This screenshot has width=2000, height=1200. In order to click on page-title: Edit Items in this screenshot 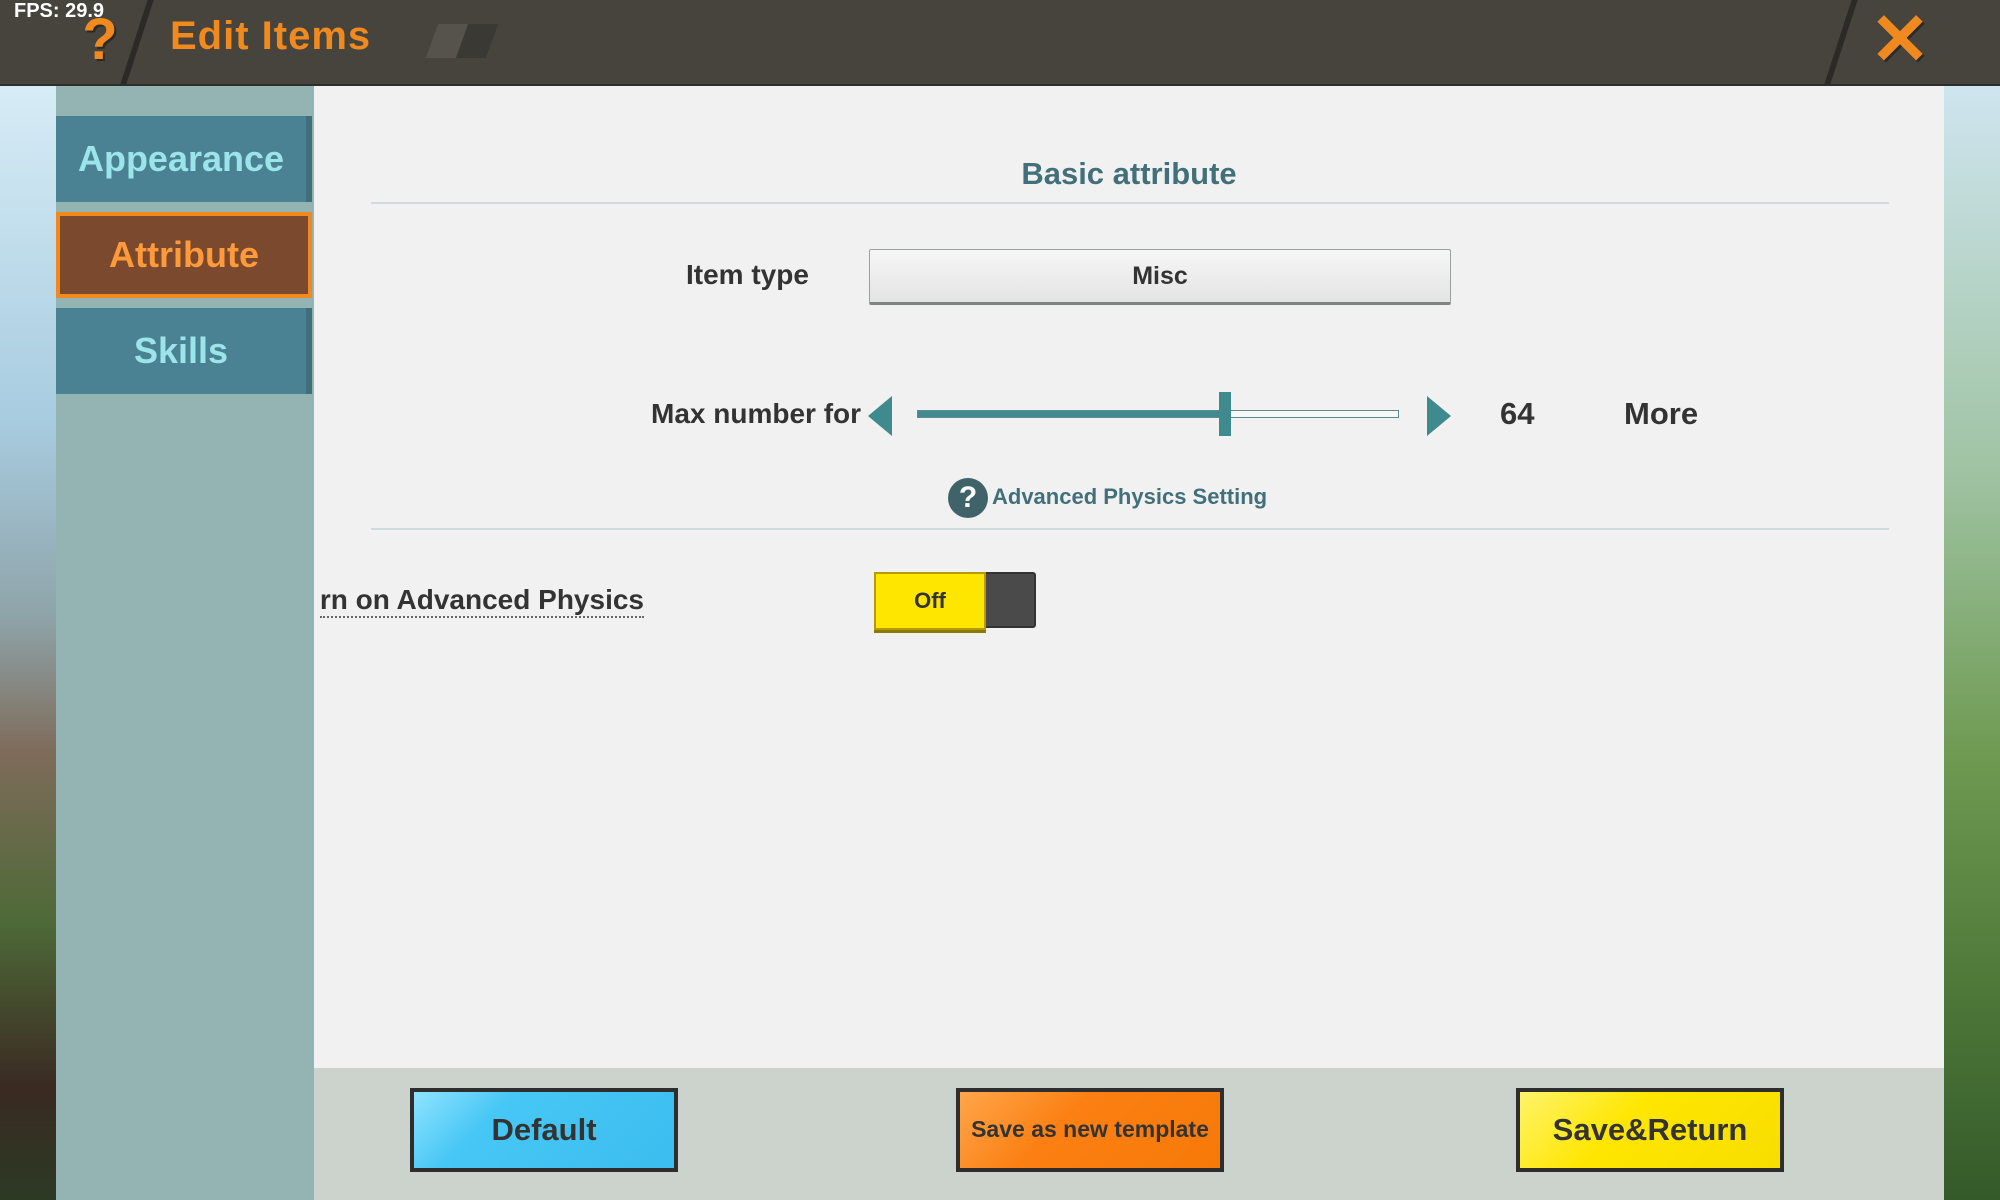, I will do `click(271, 36)`.